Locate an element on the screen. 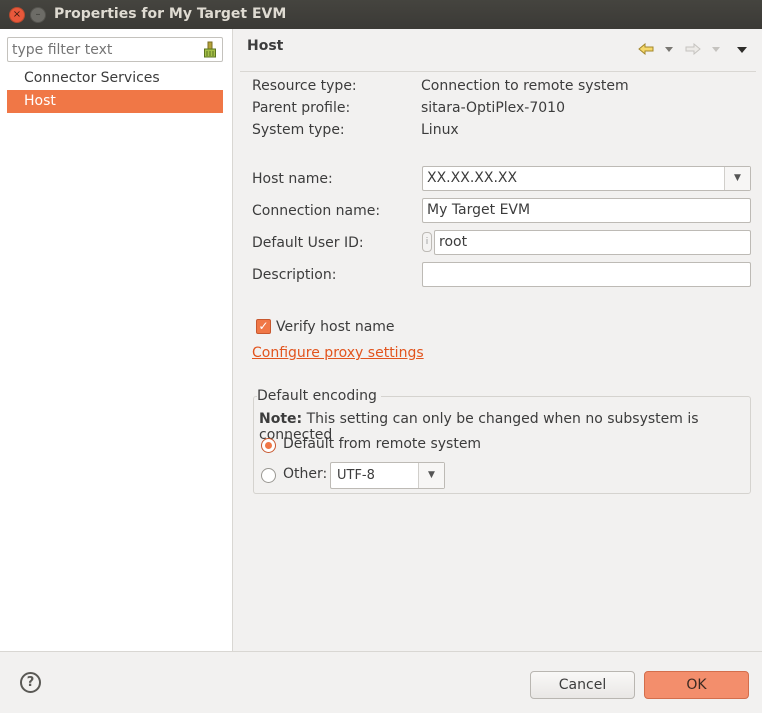  user-id-scope-icon: i is located at coordinates (427, 242).